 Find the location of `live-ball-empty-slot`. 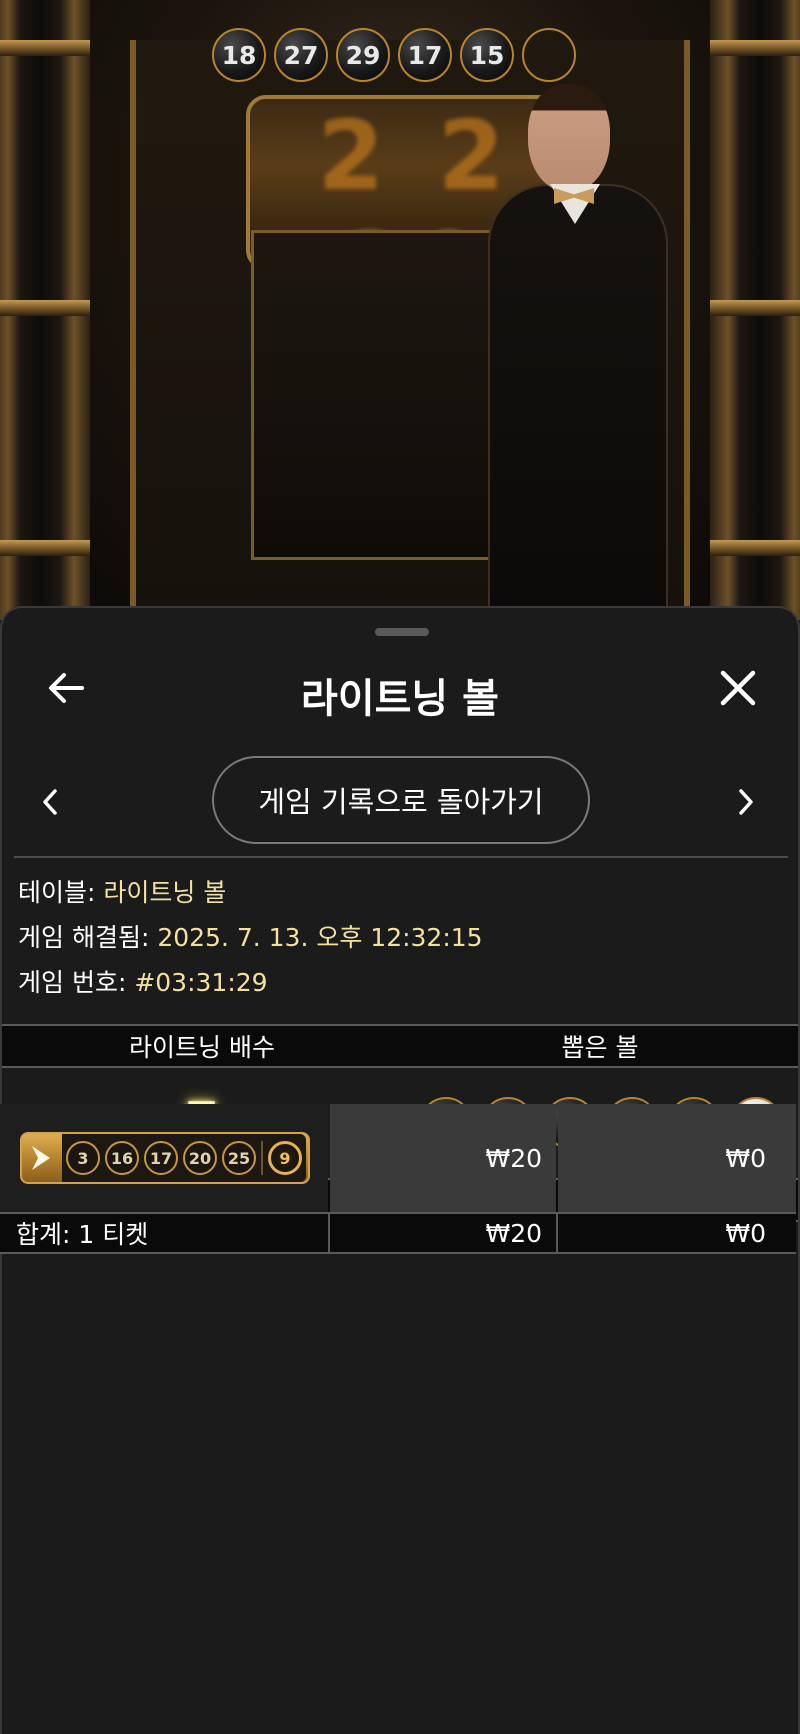

live-ball-empty-slot is located at coordinates (549, 55).